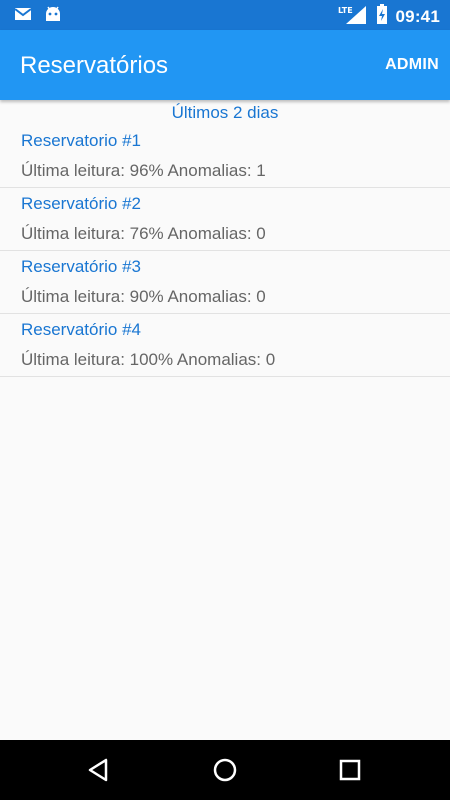  I want to click on network-type-label: LTE, so click(345, 10).